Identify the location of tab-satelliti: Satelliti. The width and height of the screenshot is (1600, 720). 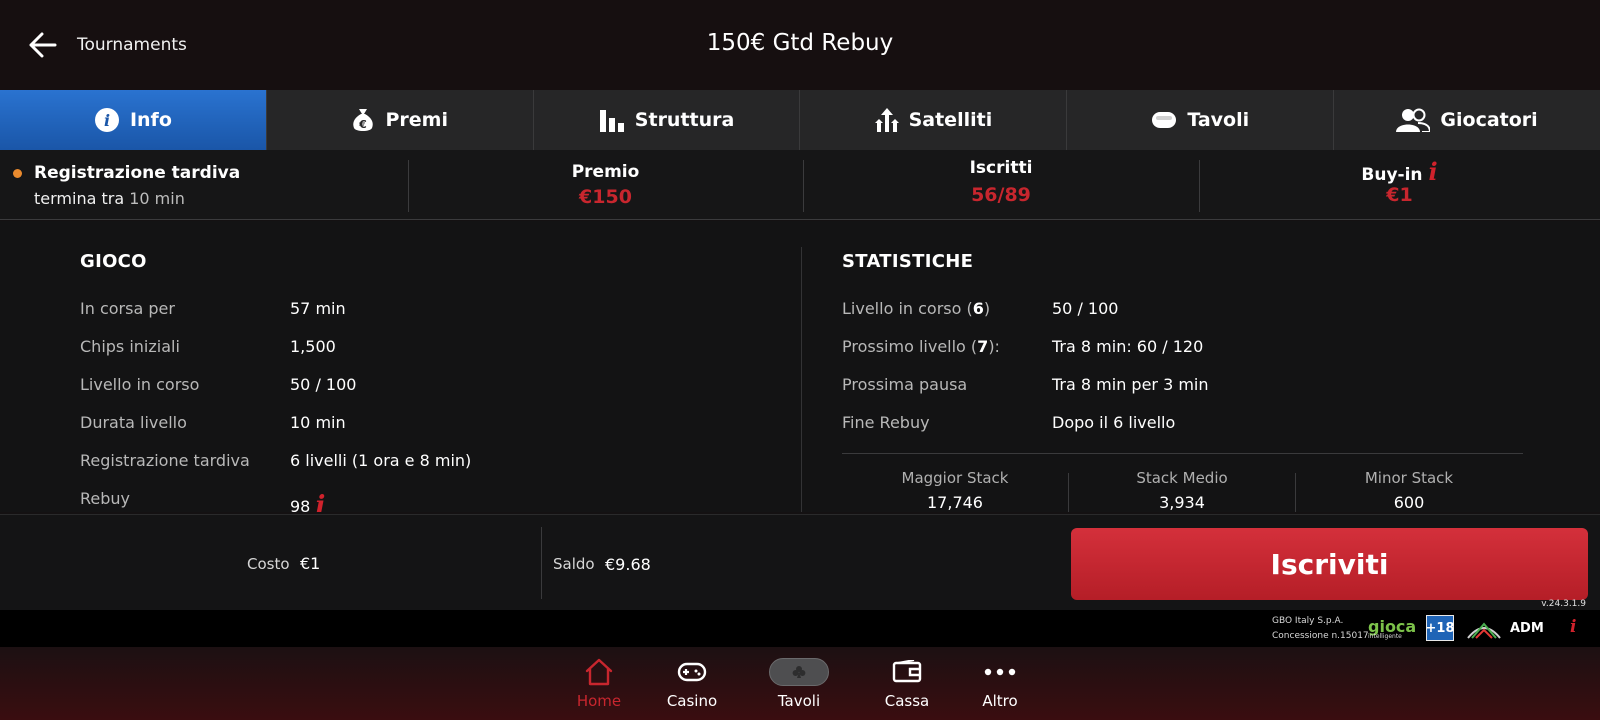
(934, 120).